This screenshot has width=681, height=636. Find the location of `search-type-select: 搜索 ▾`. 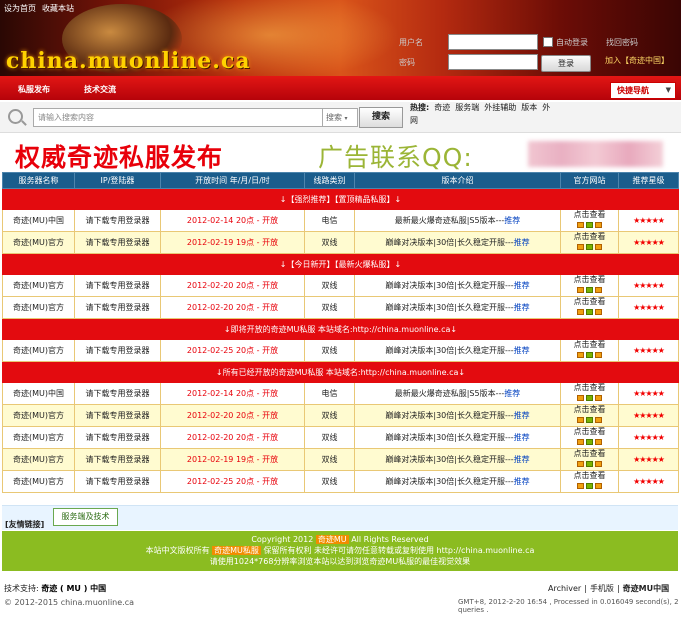

search-type-select: 搜索 ▾ is located at coordinates (340, 117).